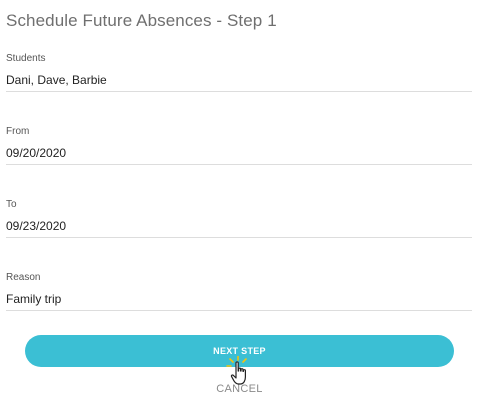 The width and height of the screenshot is (479, 405). Describe the element at coordinates (141, 20) in the screenshot. I see `page-title: Schedule Future Absences - Step 1` at that location.